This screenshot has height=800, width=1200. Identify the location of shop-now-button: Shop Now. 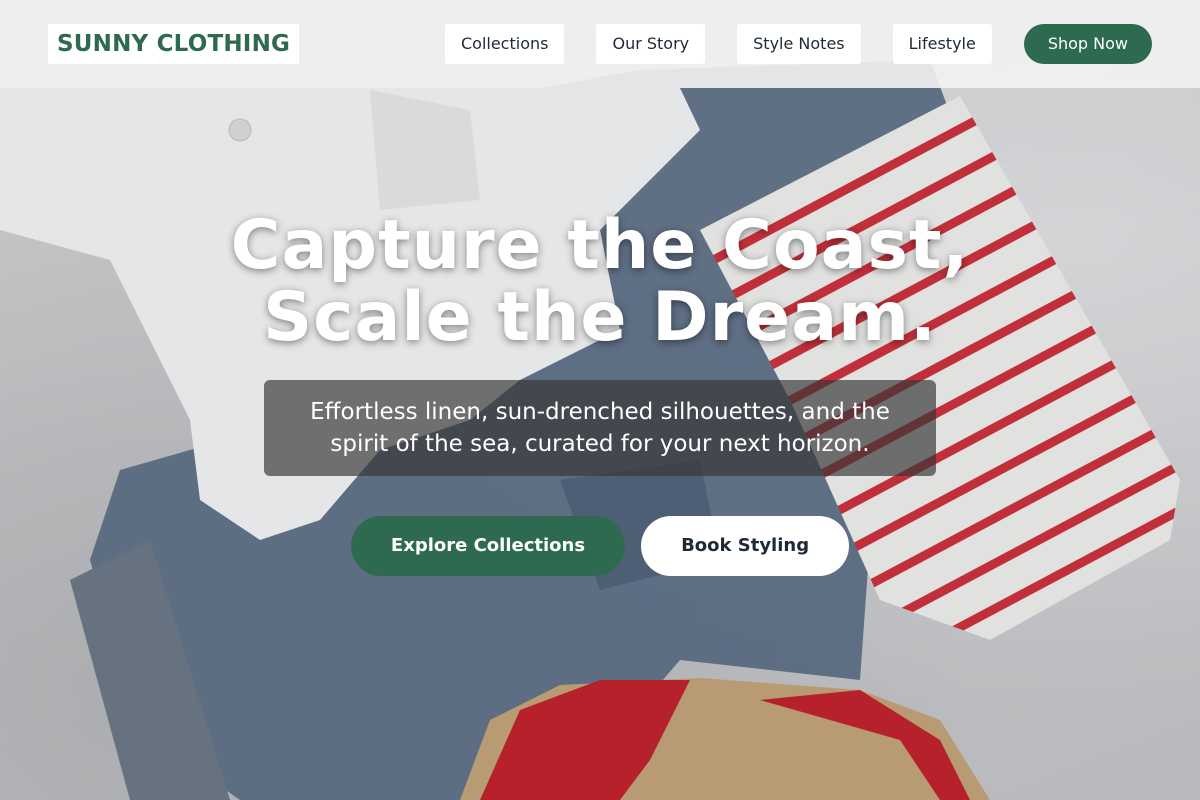
(1087, 44).